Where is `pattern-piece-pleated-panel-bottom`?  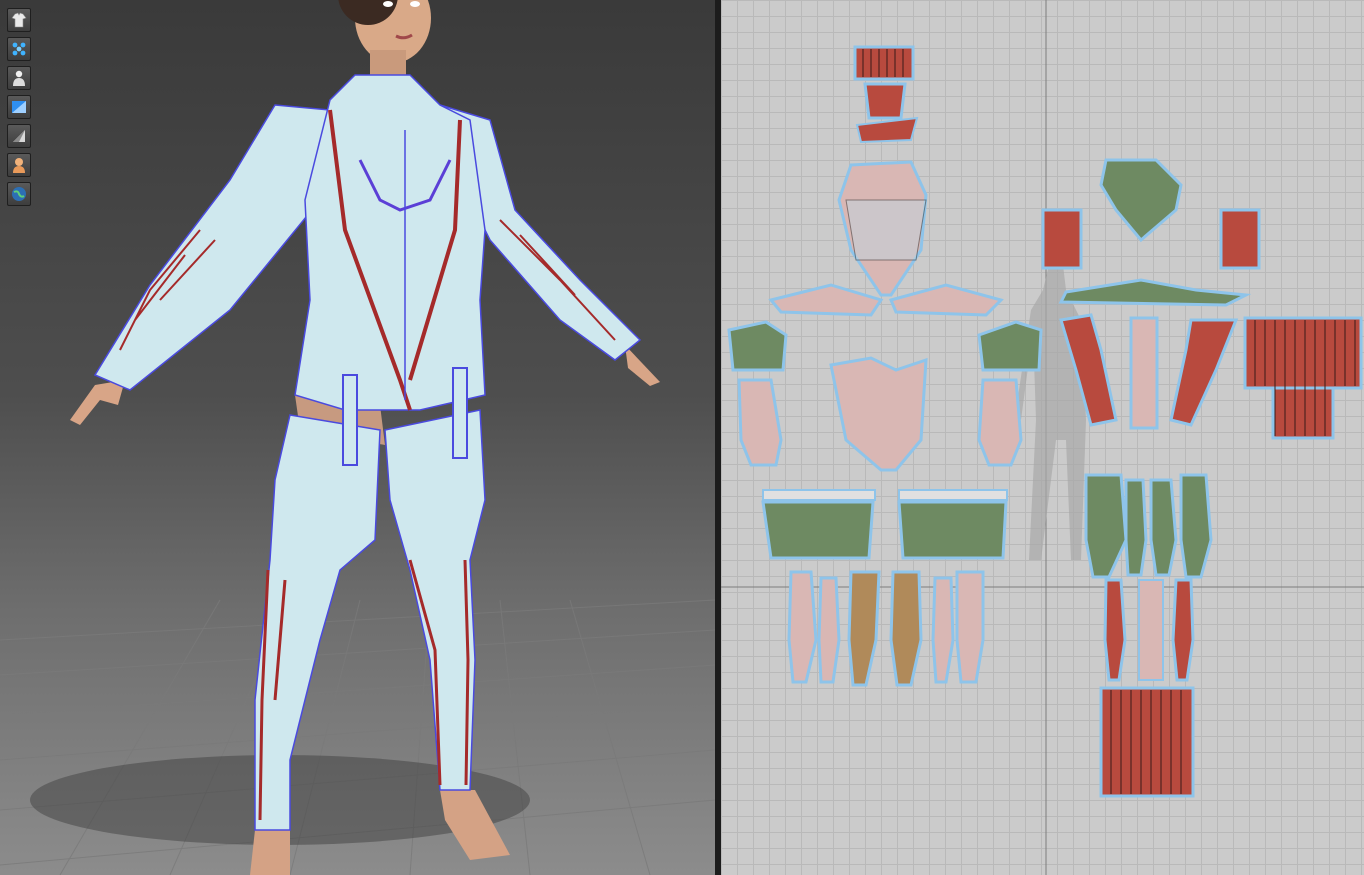 pattern-piece-pleated-panel-bottom is located at coordinates (1147, 742).